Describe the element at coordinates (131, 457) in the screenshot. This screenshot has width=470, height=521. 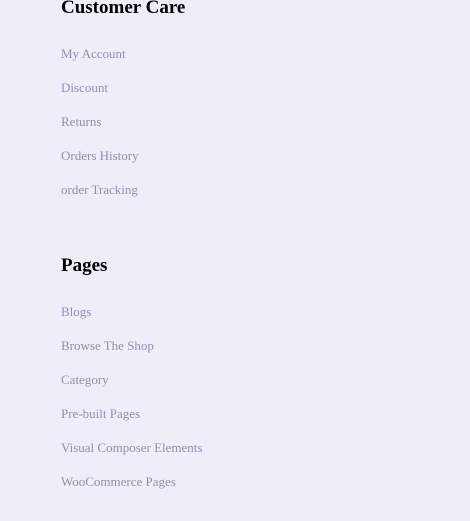
I see `list-item: Visual Composer Elements` at that location.